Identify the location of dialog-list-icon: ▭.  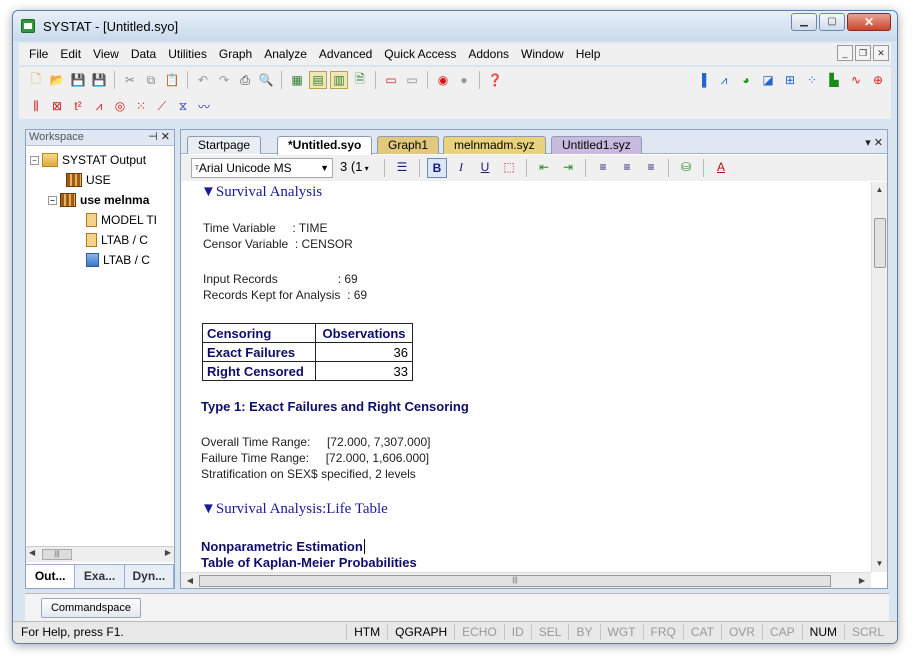
(412, 80).